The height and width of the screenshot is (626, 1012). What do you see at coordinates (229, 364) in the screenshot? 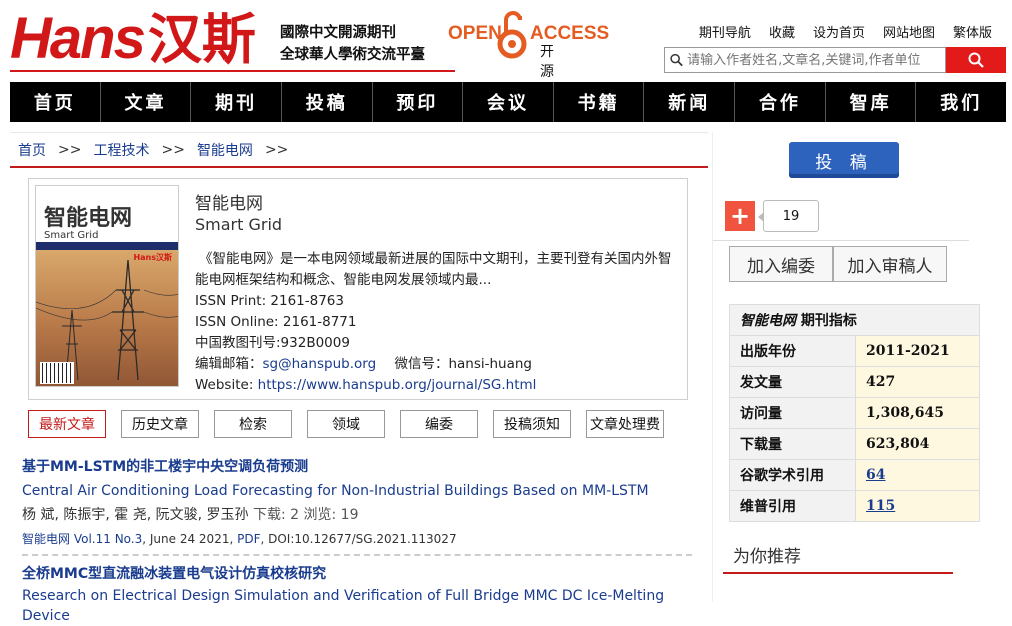
I see `email-label: 编辑邮箱：` at bounding box center [229, 364].